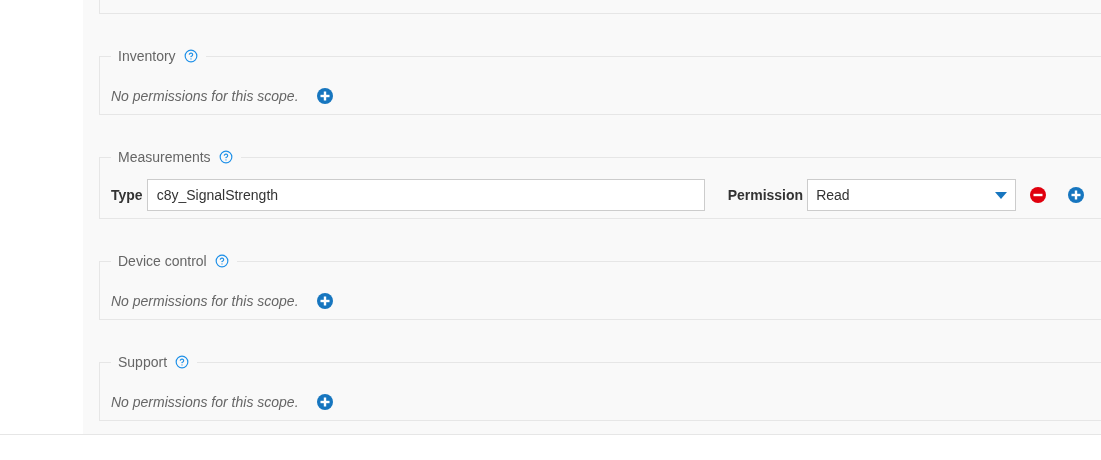 This screenshot has width=1101, height=460. I want to click on scope-title: Support, so click(143, 362).